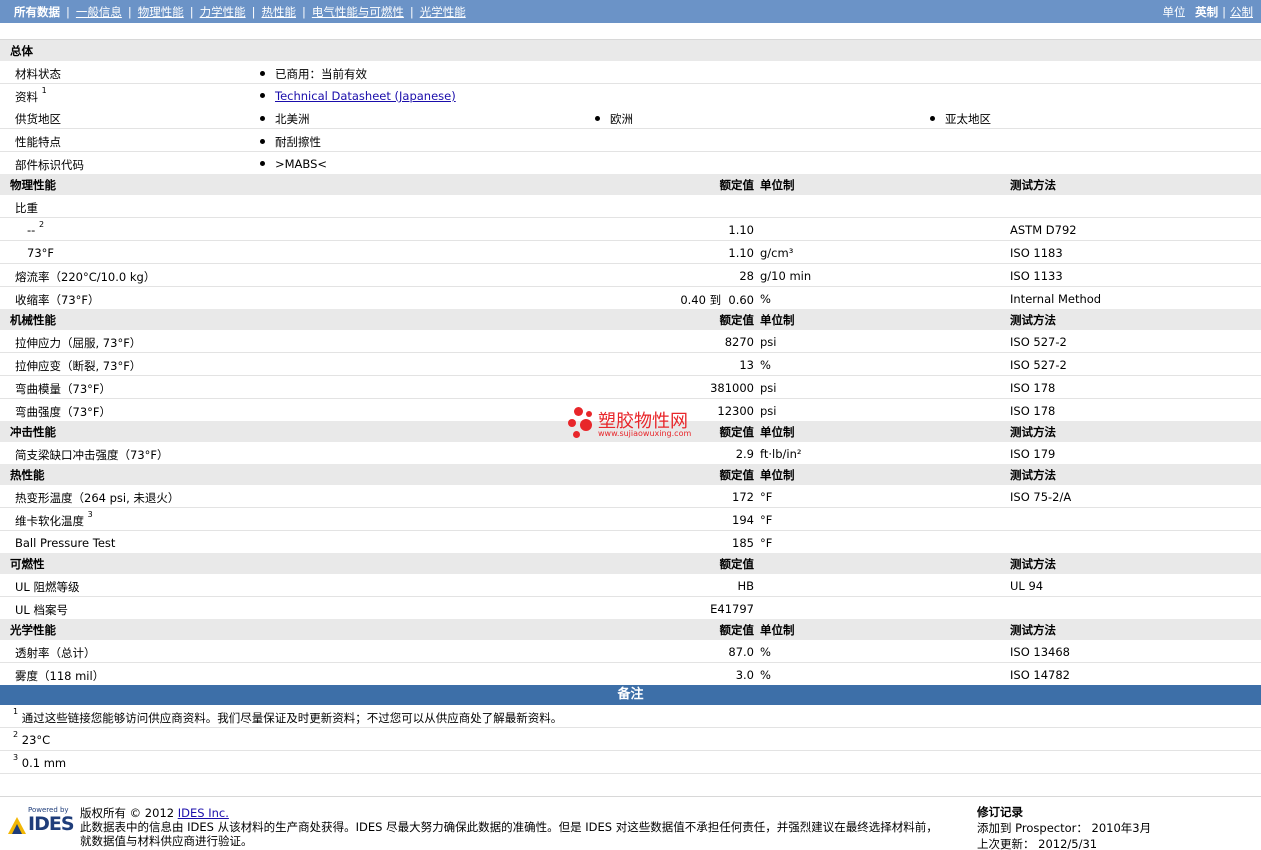 Image resolution: width=1261 pixels, height=850 pixels. Describe the element at coordinates (732, 388) in the screenshot. I see `property-value: 381000` at that location.